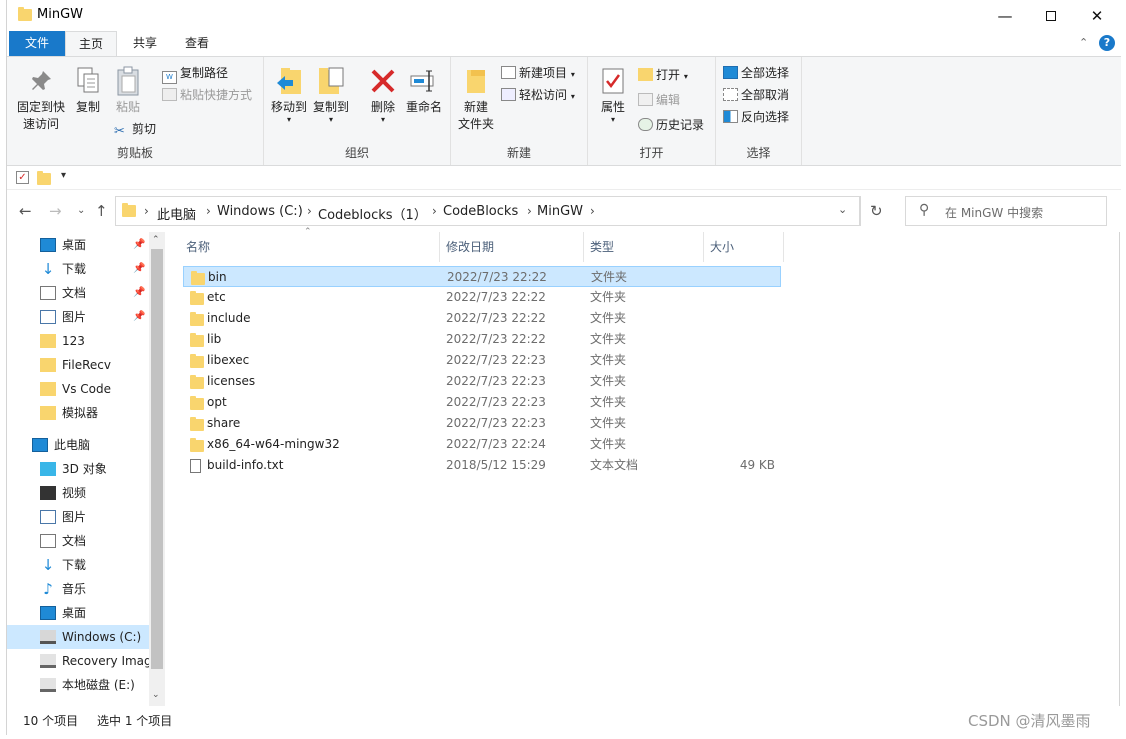 This screenshot has width=1126, height=739. I want to click on edit-button: 编辑, so click(659, 100).